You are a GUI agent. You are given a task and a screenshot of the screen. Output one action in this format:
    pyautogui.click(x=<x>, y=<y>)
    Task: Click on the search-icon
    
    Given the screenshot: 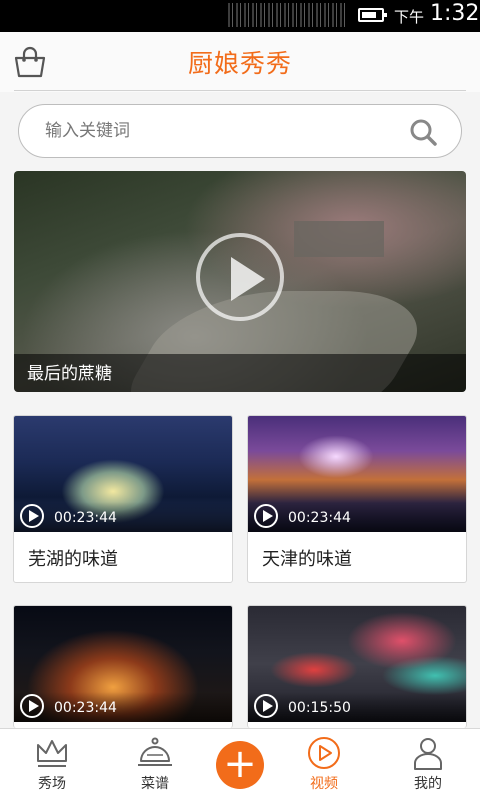 What is the action you would take?
    pyautogui.click(x=423, y=132)
    